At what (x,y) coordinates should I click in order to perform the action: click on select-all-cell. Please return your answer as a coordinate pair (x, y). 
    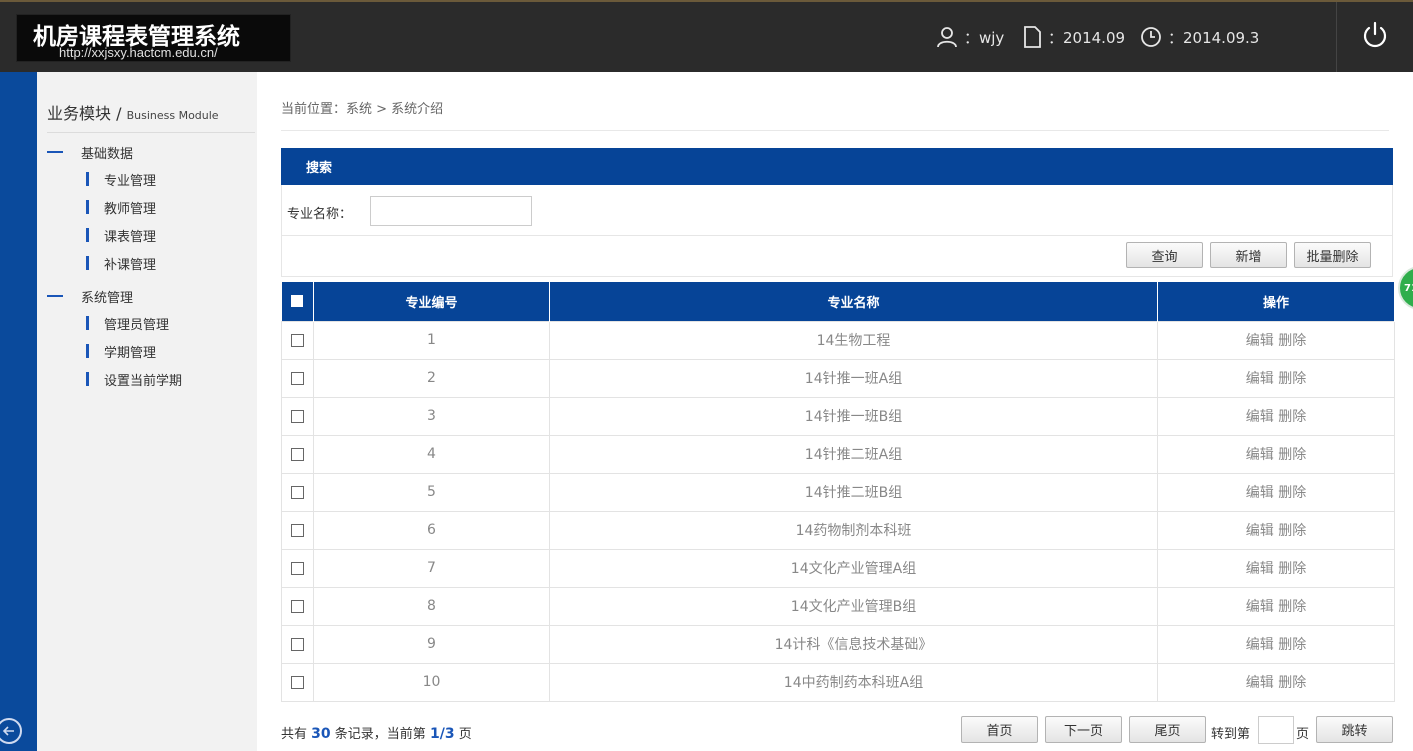
    Looking at the image, I should click on (297, 301).